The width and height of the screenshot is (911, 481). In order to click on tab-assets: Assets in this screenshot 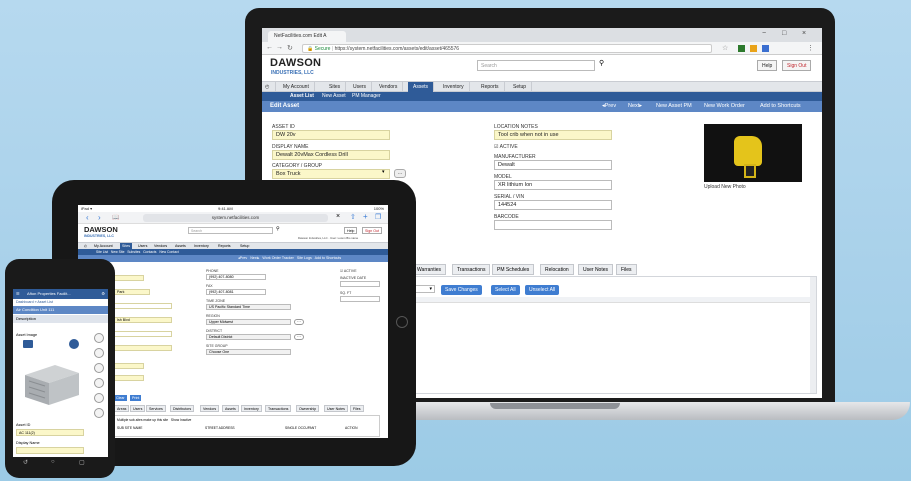, I will do `click(421, 87)`.